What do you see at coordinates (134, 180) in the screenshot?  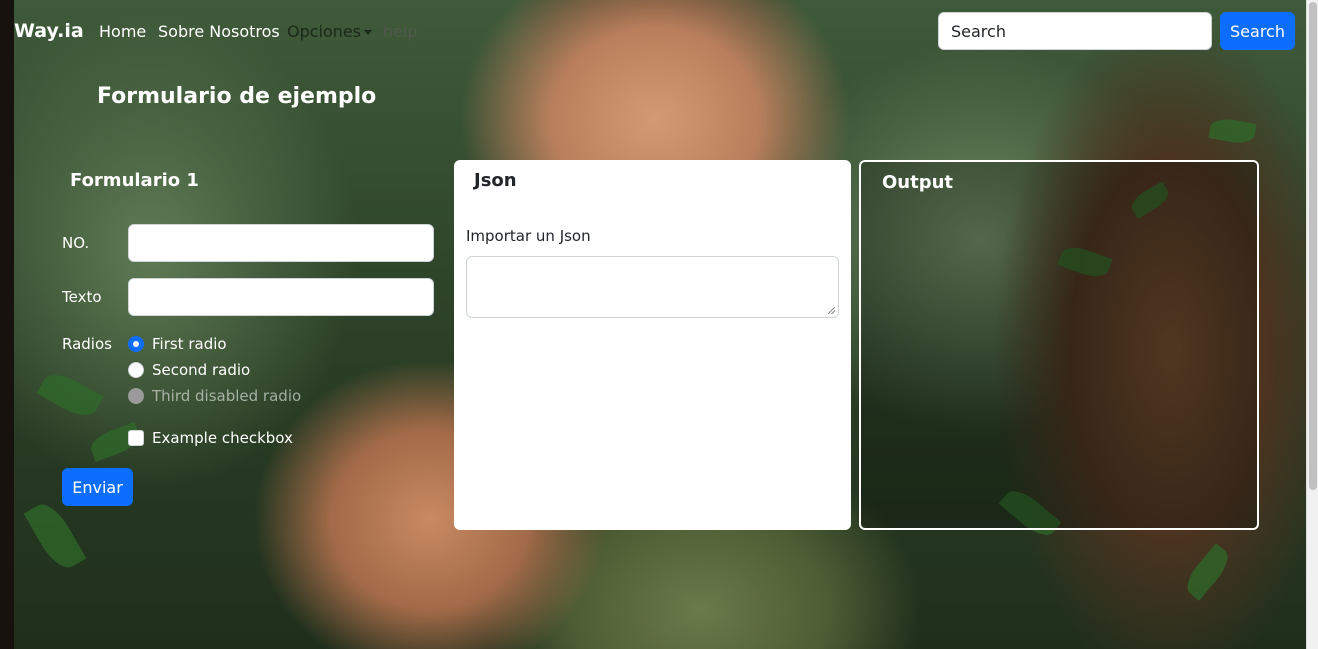 I see `form-1-title: Formulario 1` at bounding box center [134, 180].